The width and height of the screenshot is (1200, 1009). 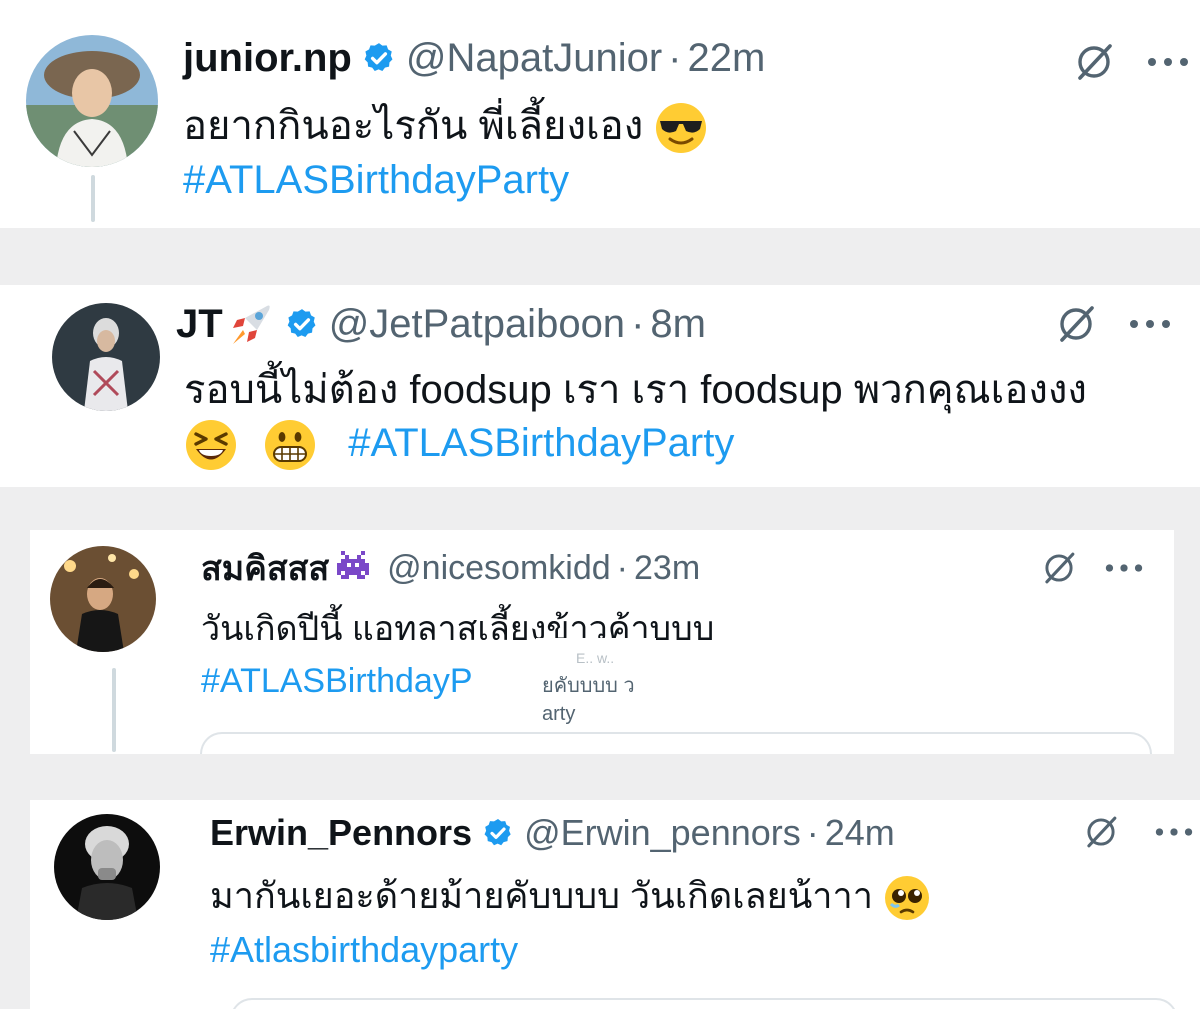 I want to click on author-handle: @JetPatpaiboon, so click(x=477, y=324).